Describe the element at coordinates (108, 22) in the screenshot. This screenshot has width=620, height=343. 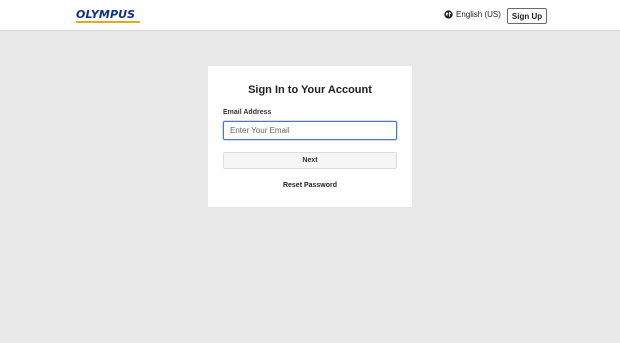
I see `logo-underline` at that location.